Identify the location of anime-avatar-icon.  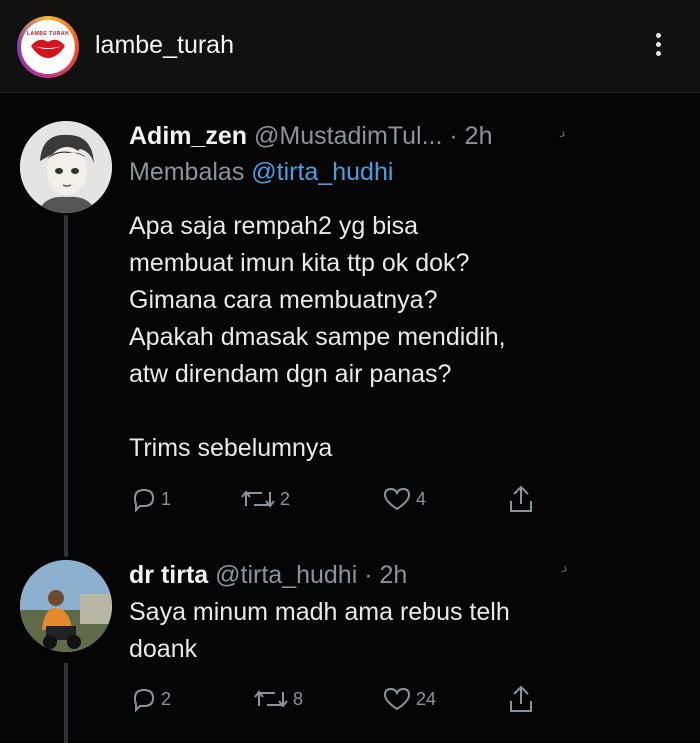
(66, 167).